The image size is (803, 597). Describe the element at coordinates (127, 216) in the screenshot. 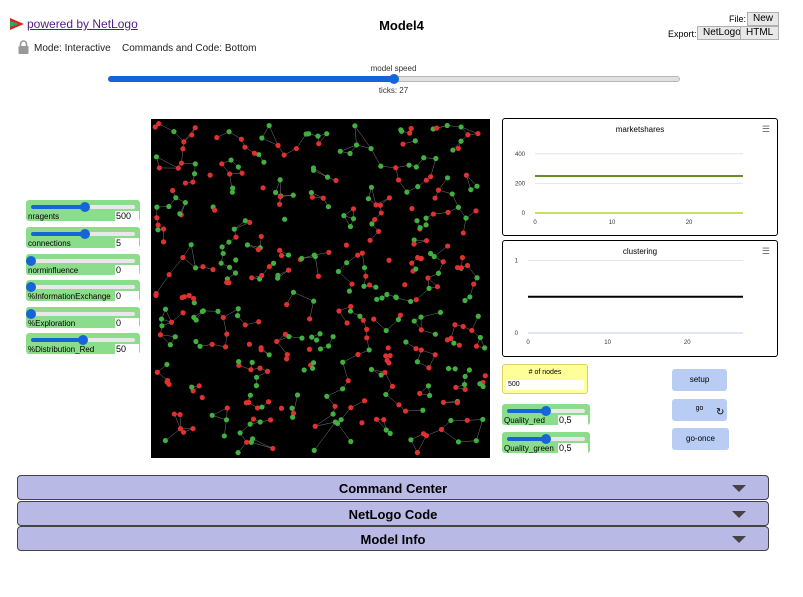

I see `slider-value: 500` at that location.